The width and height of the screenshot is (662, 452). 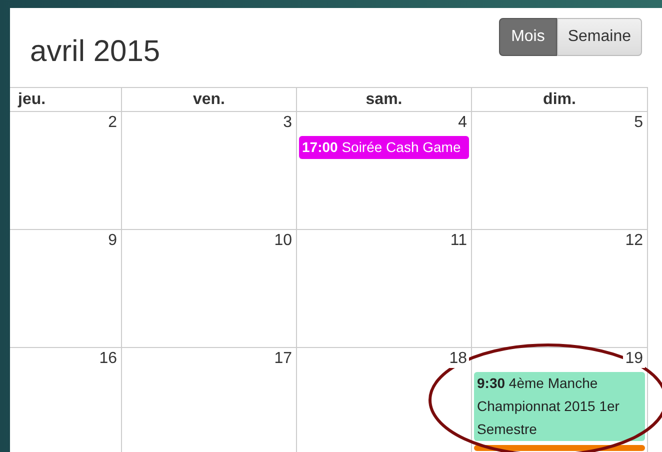 I want to click on month-title: avril 2015, so click(x=94, y=51).